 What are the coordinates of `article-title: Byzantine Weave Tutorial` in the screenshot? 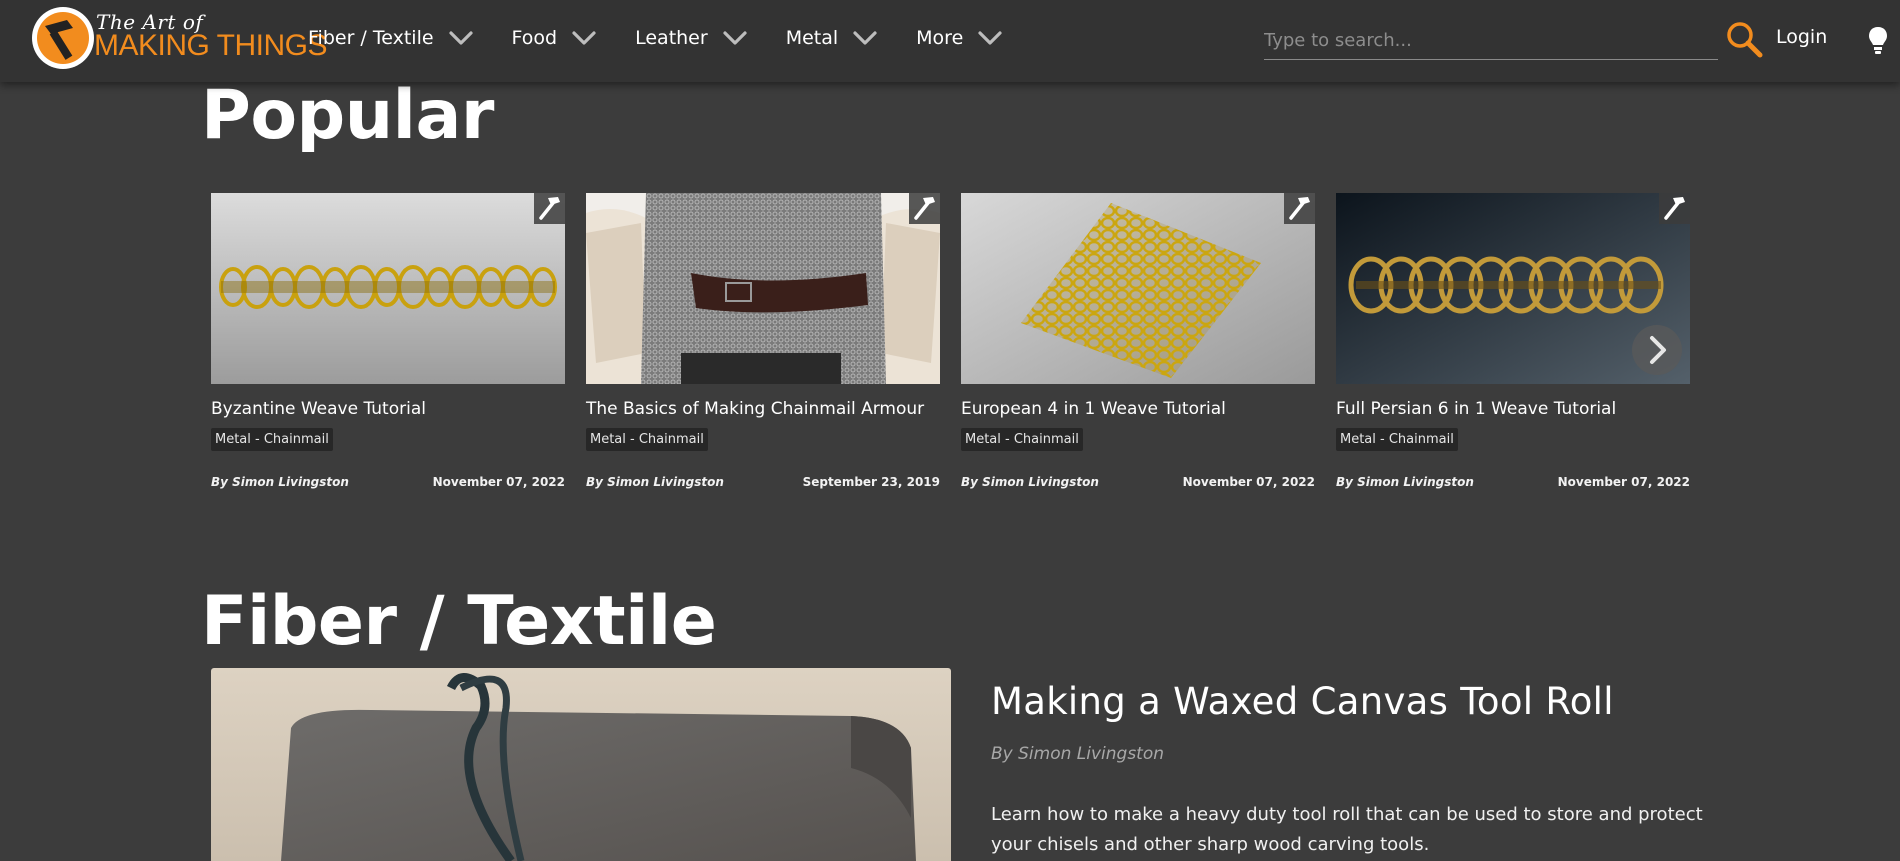 It's located at (318, 409).